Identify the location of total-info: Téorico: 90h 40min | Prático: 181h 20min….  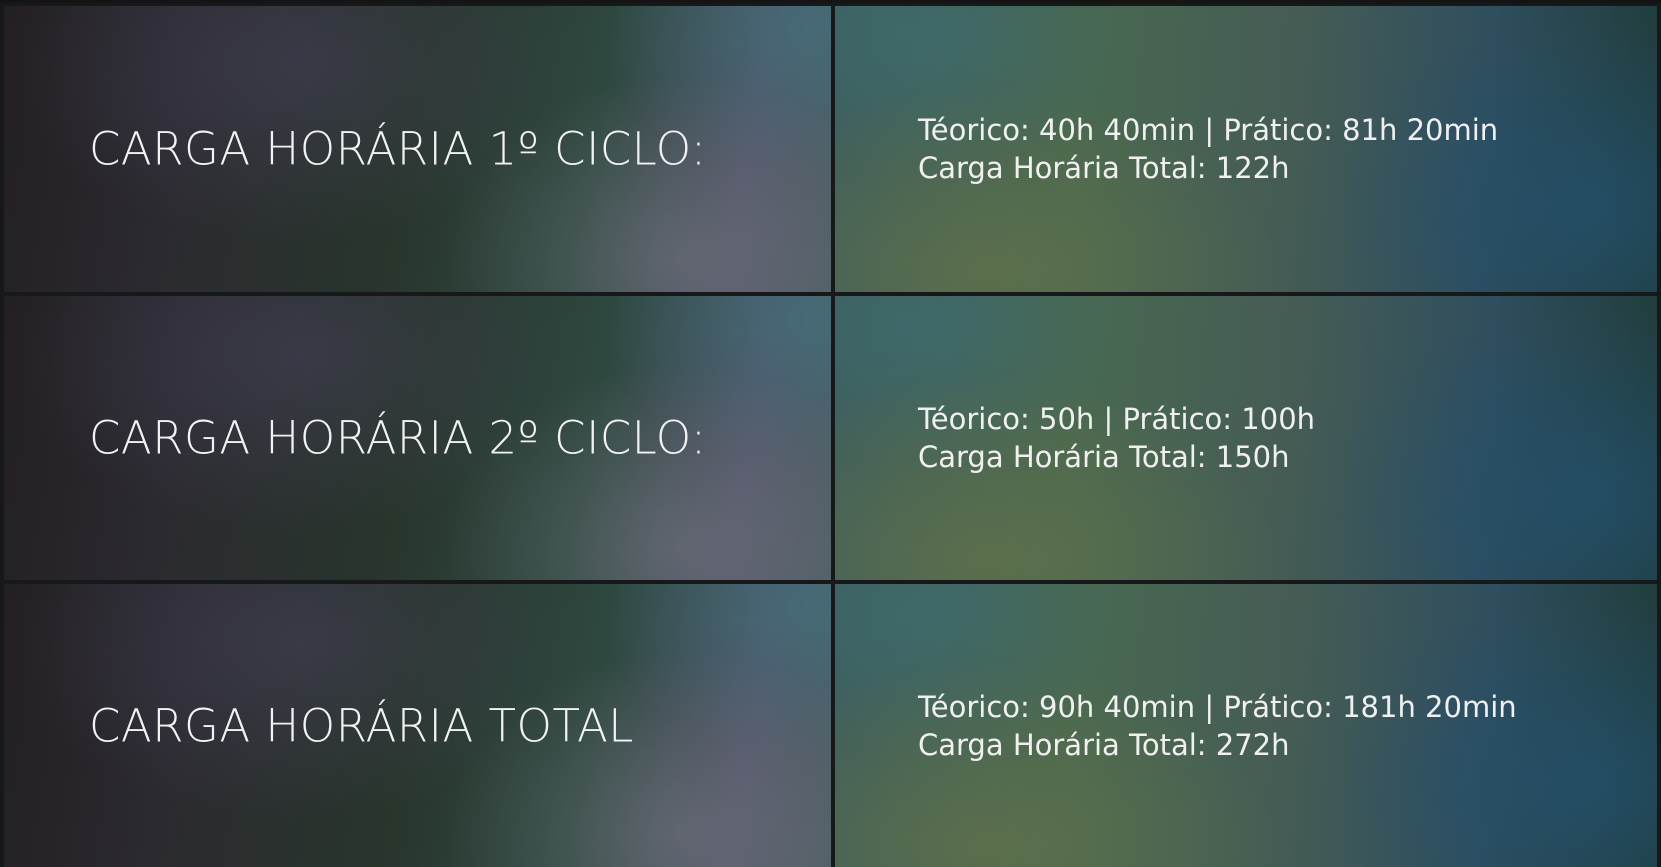
(1217, 726).